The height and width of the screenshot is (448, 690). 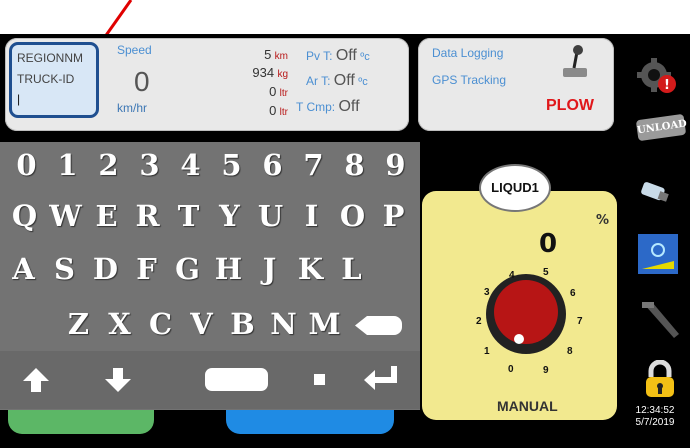 I want to click on key-q: Q, so click(x=24, y=216).